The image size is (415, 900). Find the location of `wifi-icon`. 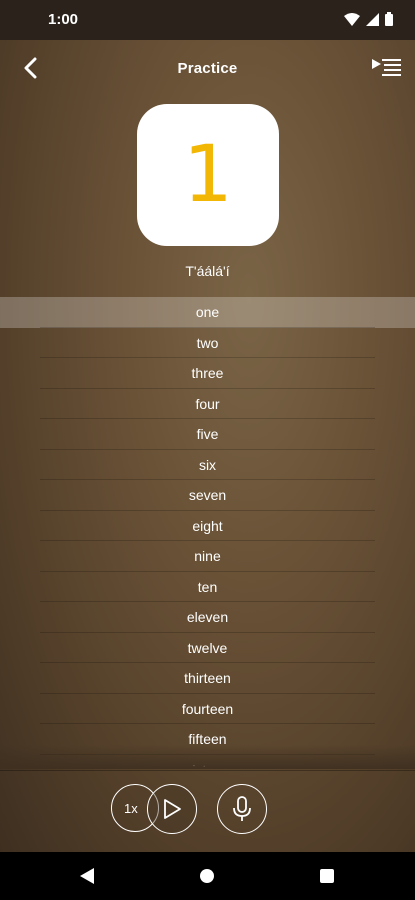

wifi-icon is located at coordinates (352, 19).